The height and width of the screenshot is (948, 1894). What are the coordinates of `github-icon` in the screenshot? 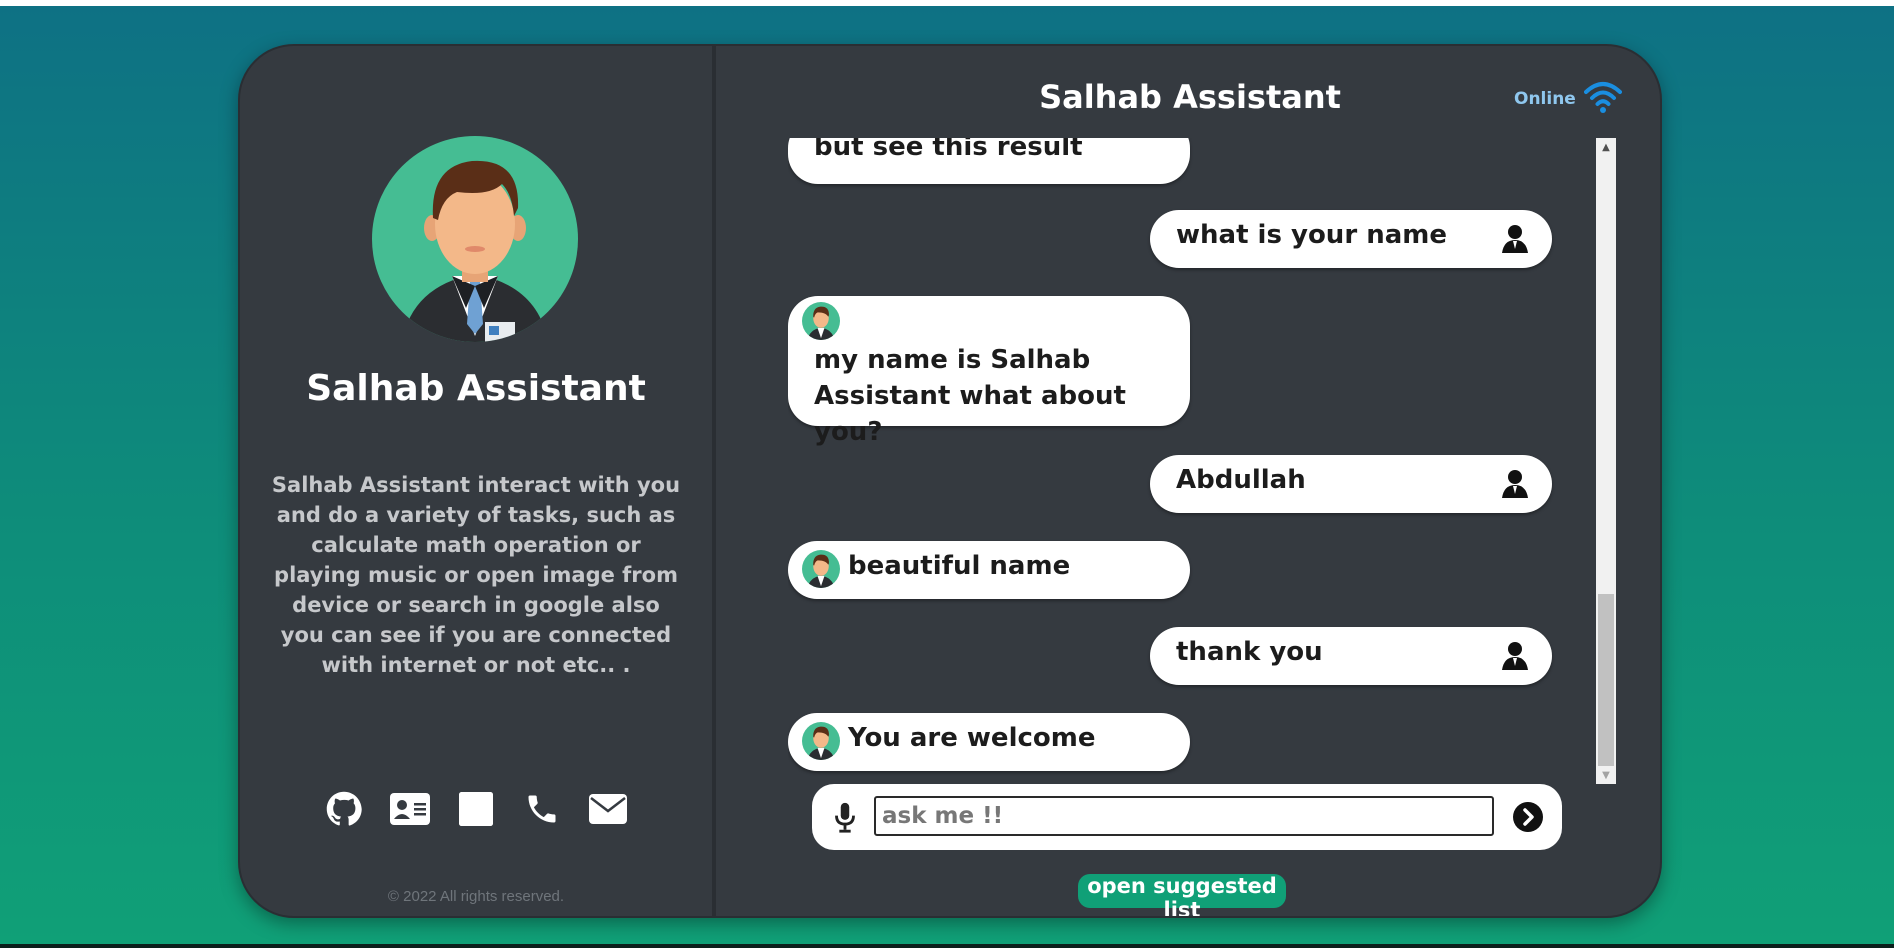 It's located at (344, 809).